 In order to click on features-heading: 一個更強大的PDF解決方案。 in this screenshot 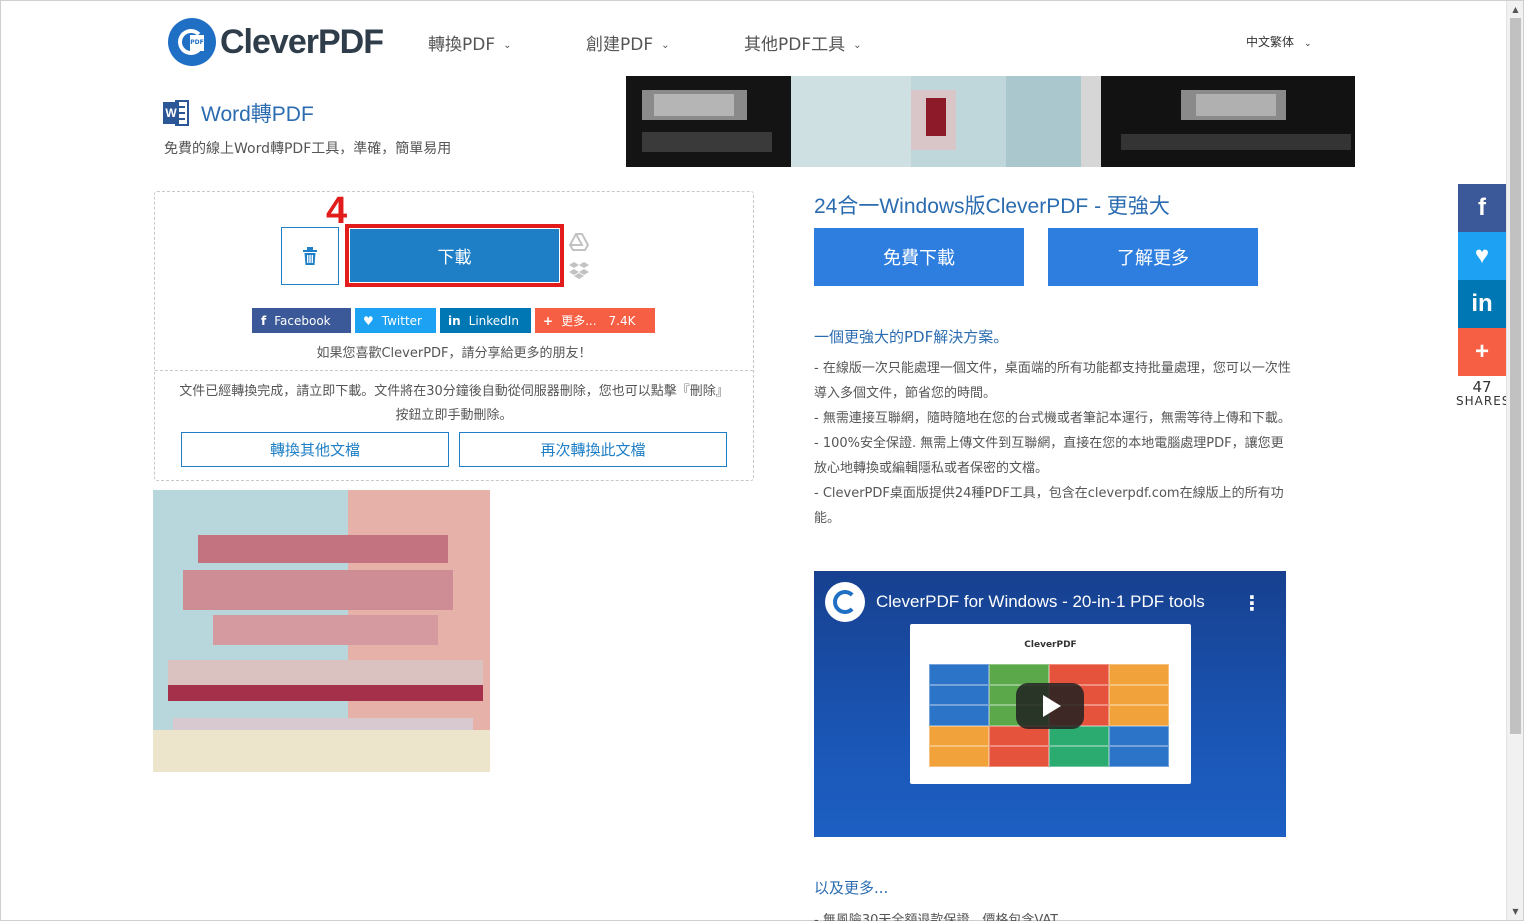, I will do `click(911, 337)`.